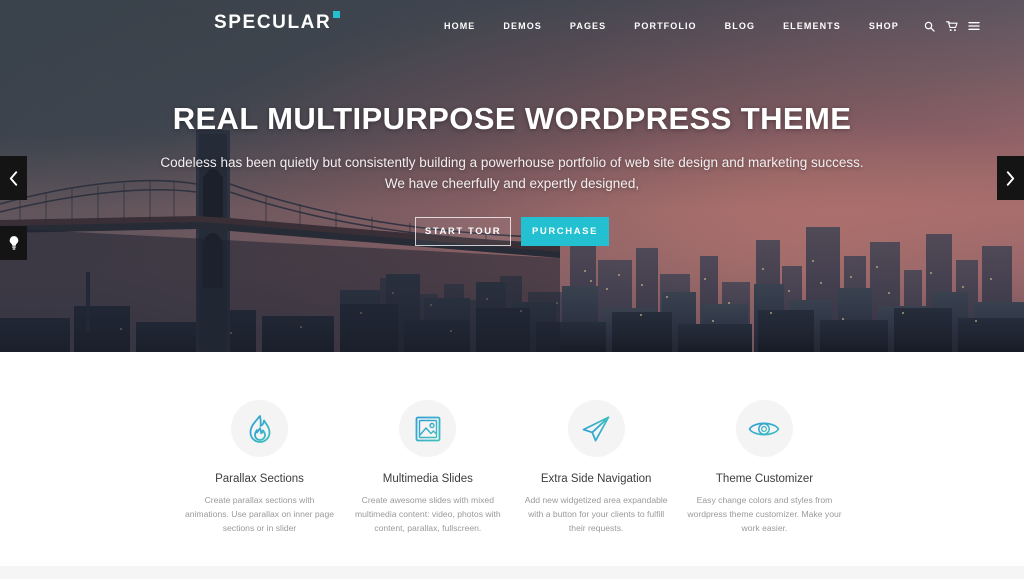 This screenshot has height=579, width=1024. Describe the element at coordinates (596, 479) in the screenshot. I see `feature-title: Extra Side Navigation` at that location.